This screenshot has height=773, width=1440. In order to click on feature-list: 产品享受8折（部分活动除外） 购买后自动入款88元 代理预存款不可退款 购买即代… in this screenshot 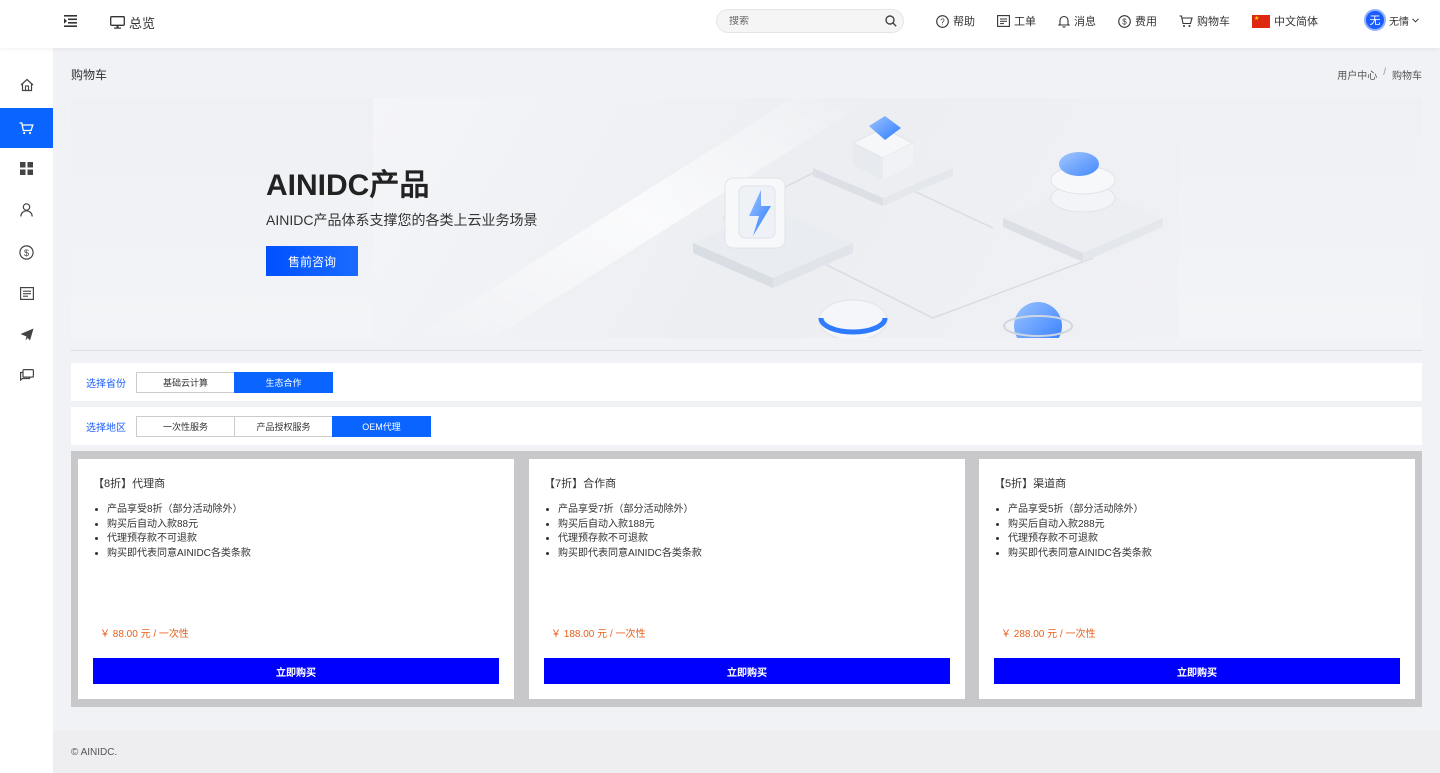, I will do `click(296, 532)`.